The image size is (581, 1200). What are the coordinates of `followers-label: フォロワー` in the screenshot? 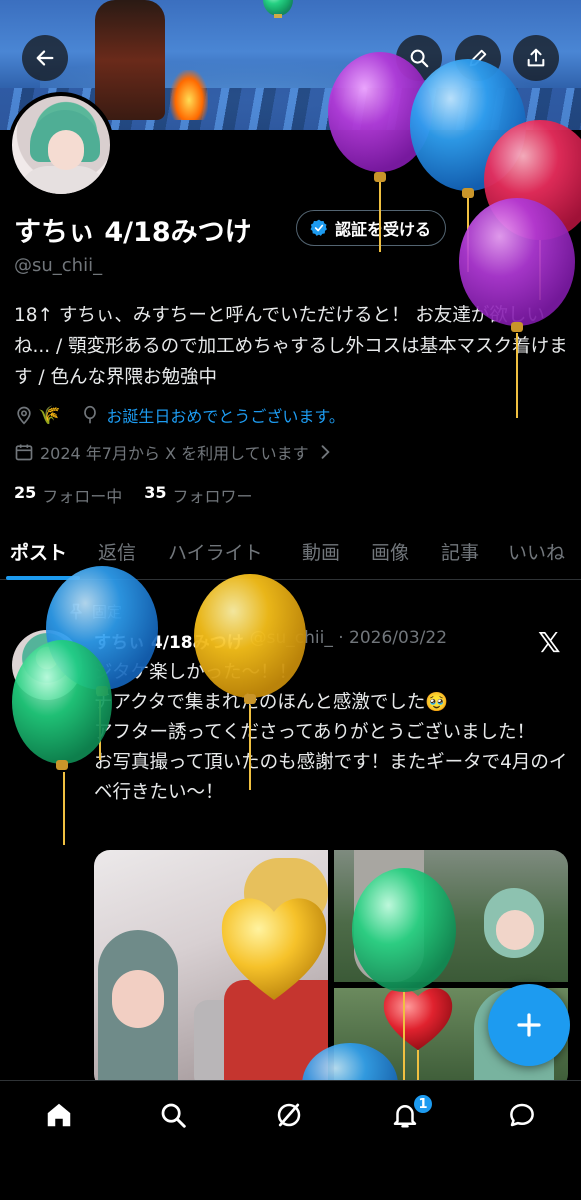 It's located at (213, 495).